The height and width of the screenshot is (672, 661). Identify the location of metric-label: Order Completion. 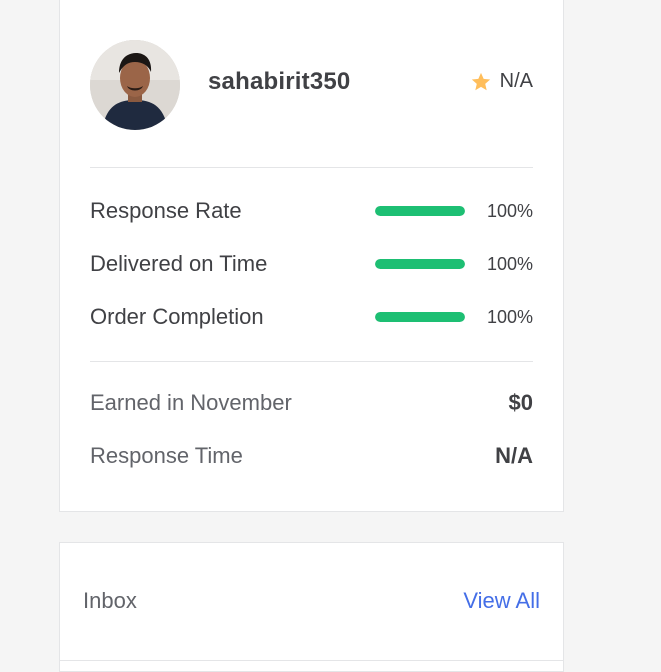
(177, 316).